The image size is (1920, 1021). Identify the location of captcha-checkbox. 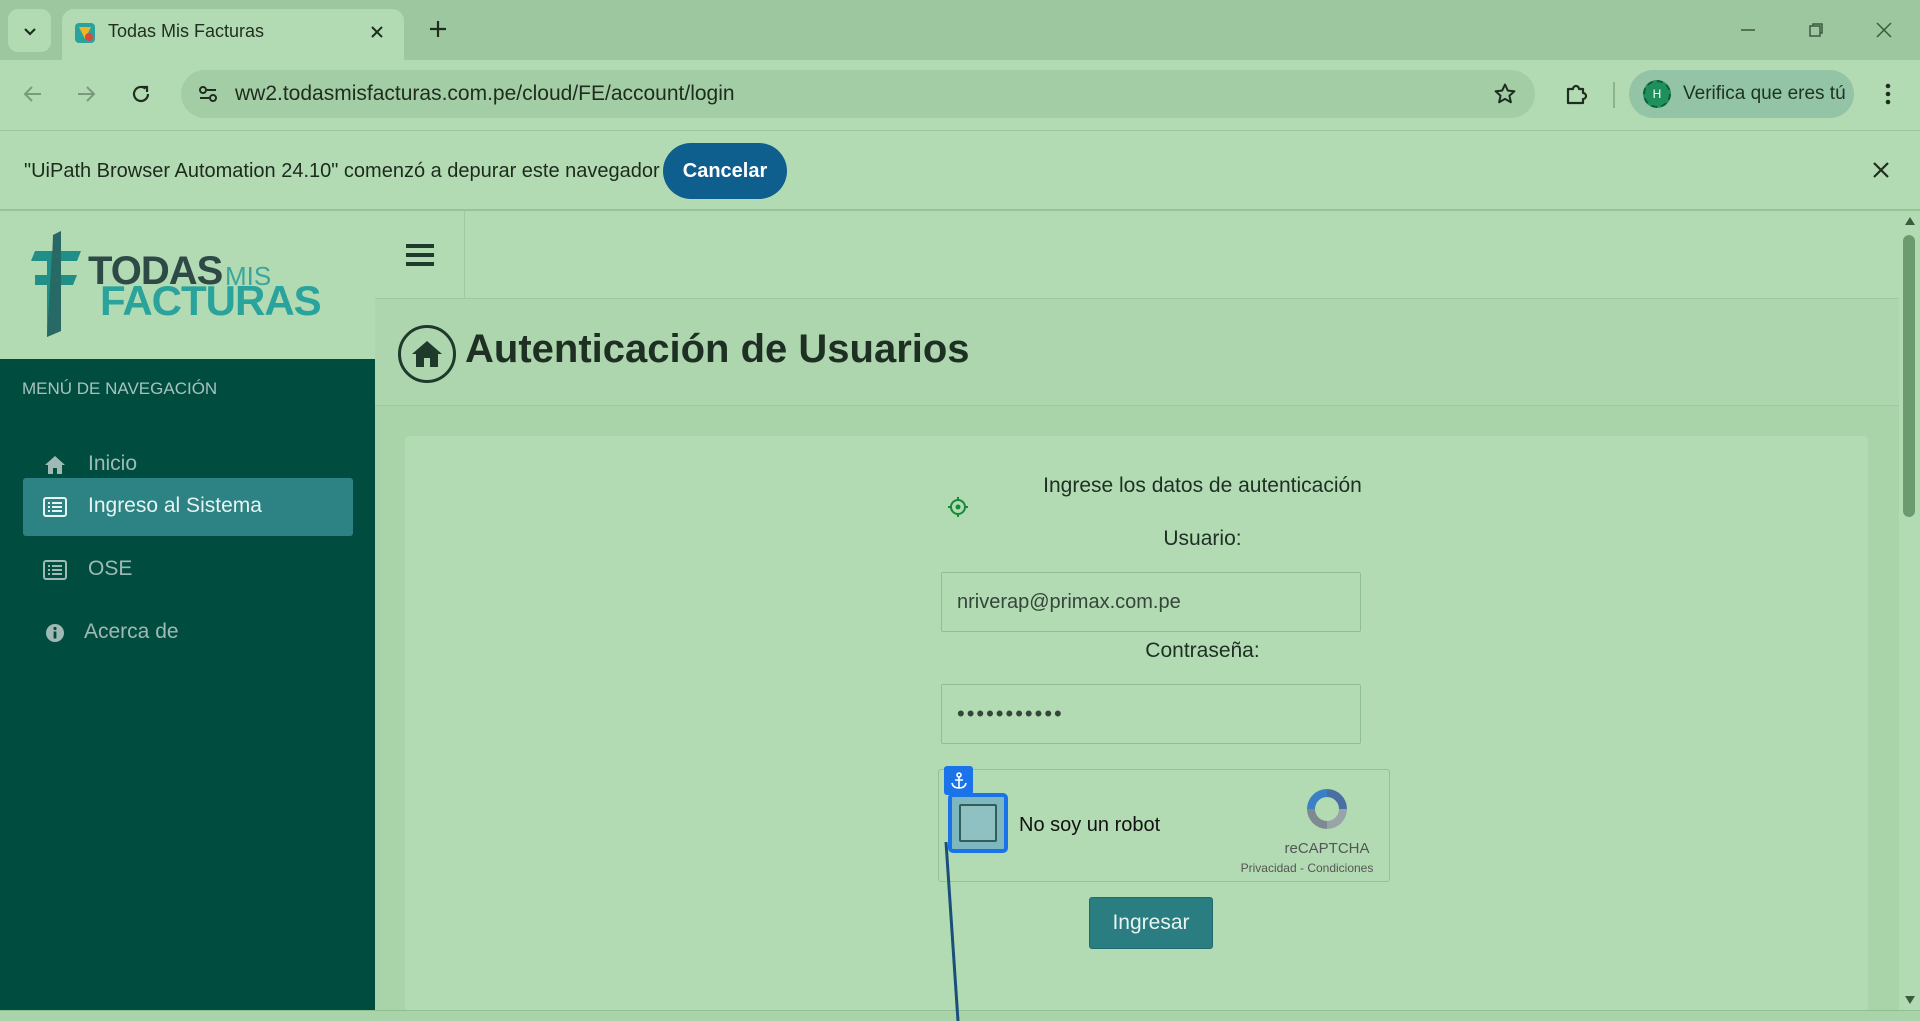
(978, 823).